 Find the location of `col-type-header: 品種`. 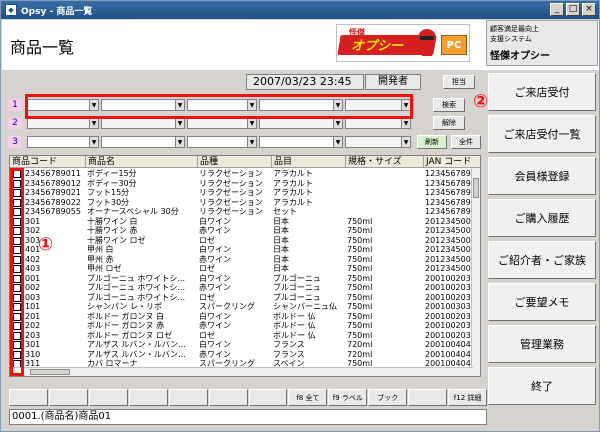

col-type-header: 品種 is located at coordinates (235, 162).